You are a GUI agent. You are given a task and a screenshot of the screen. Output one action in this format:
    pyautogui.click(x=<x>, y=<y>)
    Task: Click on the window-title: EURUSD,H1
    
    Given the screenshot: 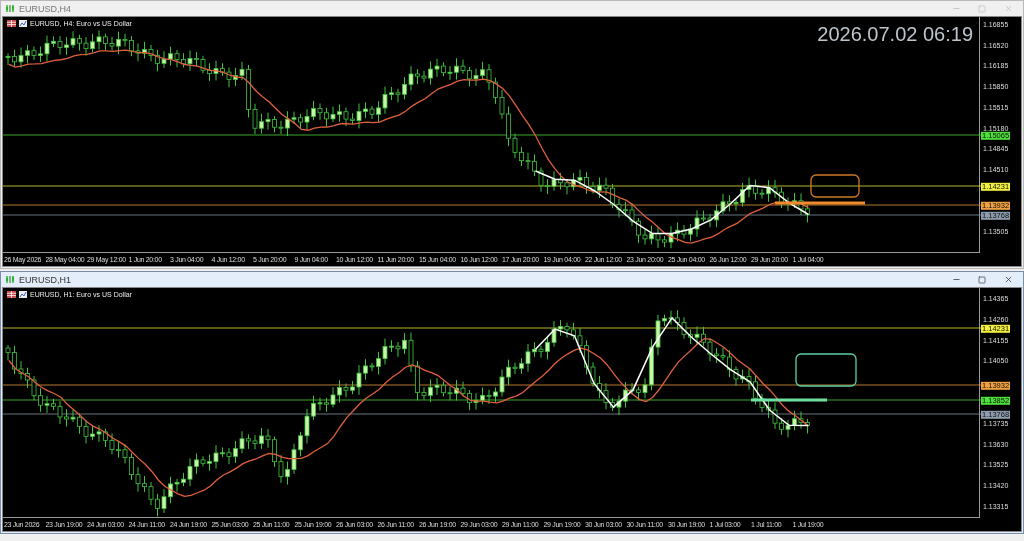 What is the action you would take?
    pyautogui.click(x=45, y=279)
    